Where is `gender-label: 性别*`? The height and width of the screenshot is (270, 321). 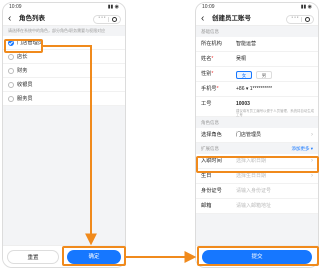
gender-label: 性别* is located at coordinates (207, 74).